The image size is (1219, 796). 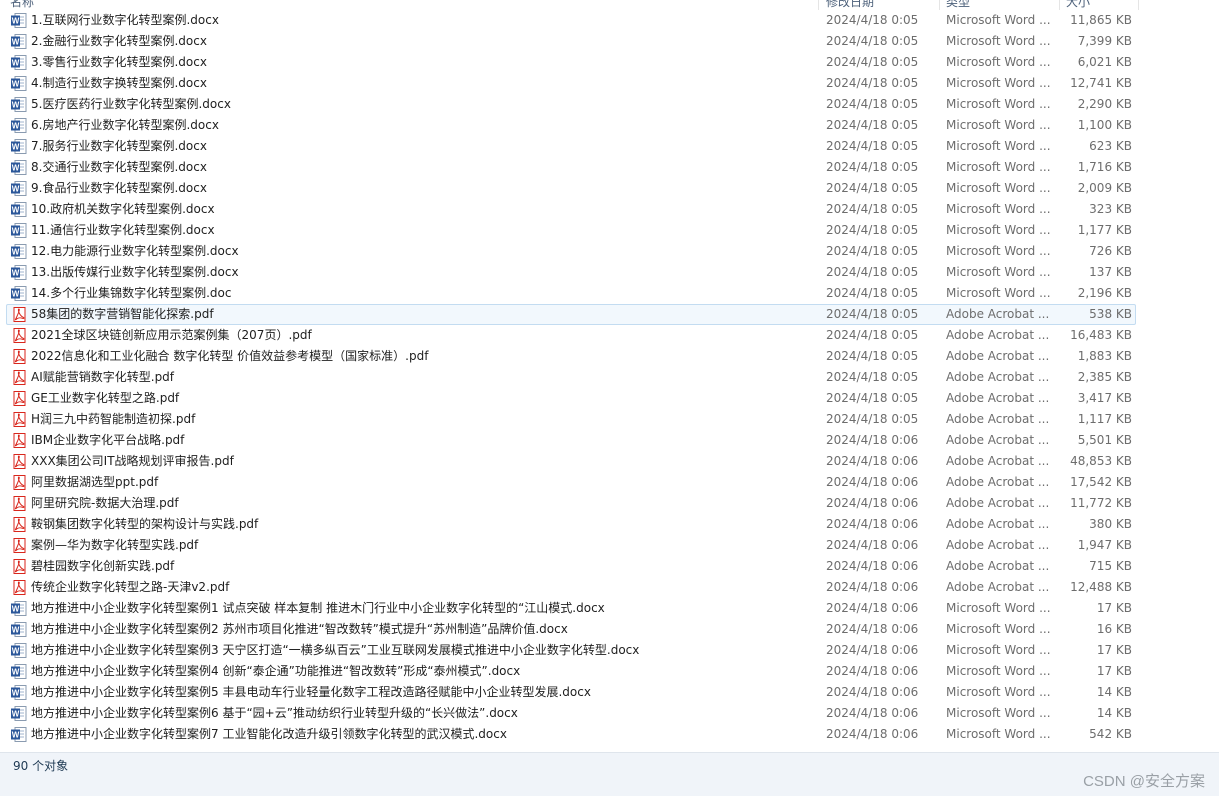 I want to click on file-size: 5,501 KB, so click(x=1104, y=440).